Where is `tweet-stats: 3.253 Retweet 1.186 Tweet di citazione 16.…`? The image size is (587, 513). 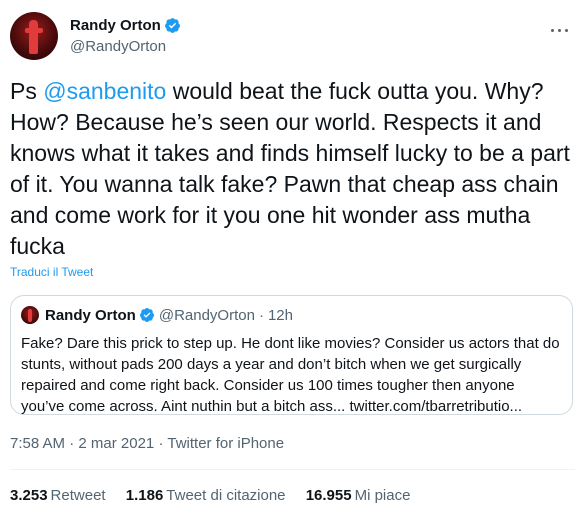
tweet-stats: 3.253 Retweet 1.186 Tweet di citazione 16.… is located at coordinates (218, 495).